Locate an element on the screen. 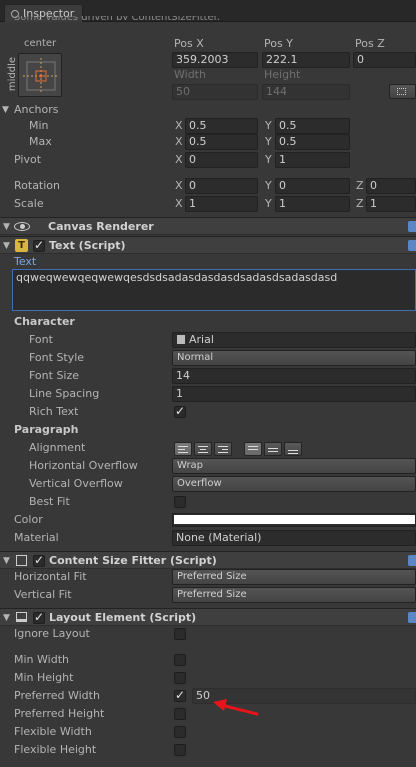 Image resolution: width=416 pixels, height=767 pixels. color-label: Color is located at coordinates (28, 519).